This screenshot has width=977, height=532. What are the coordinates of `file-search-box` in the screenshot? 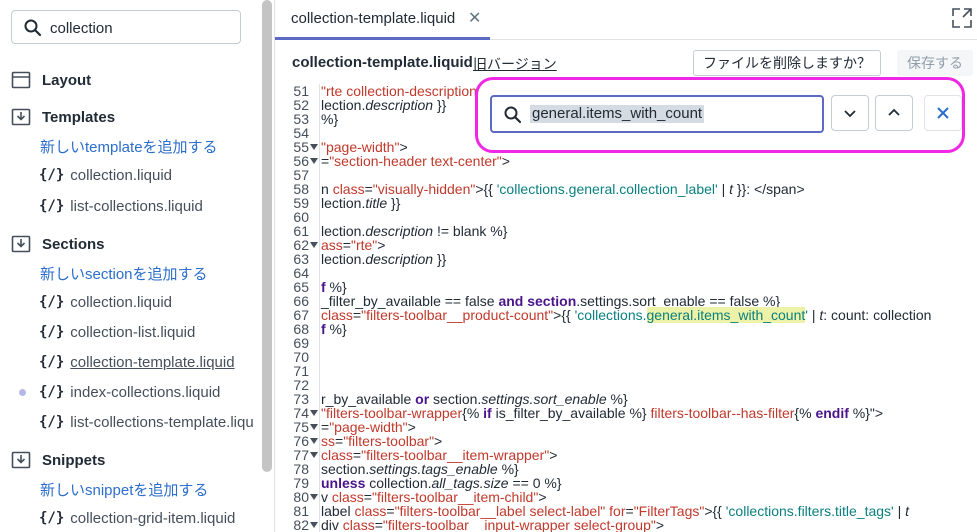 It's located at (126, 27).